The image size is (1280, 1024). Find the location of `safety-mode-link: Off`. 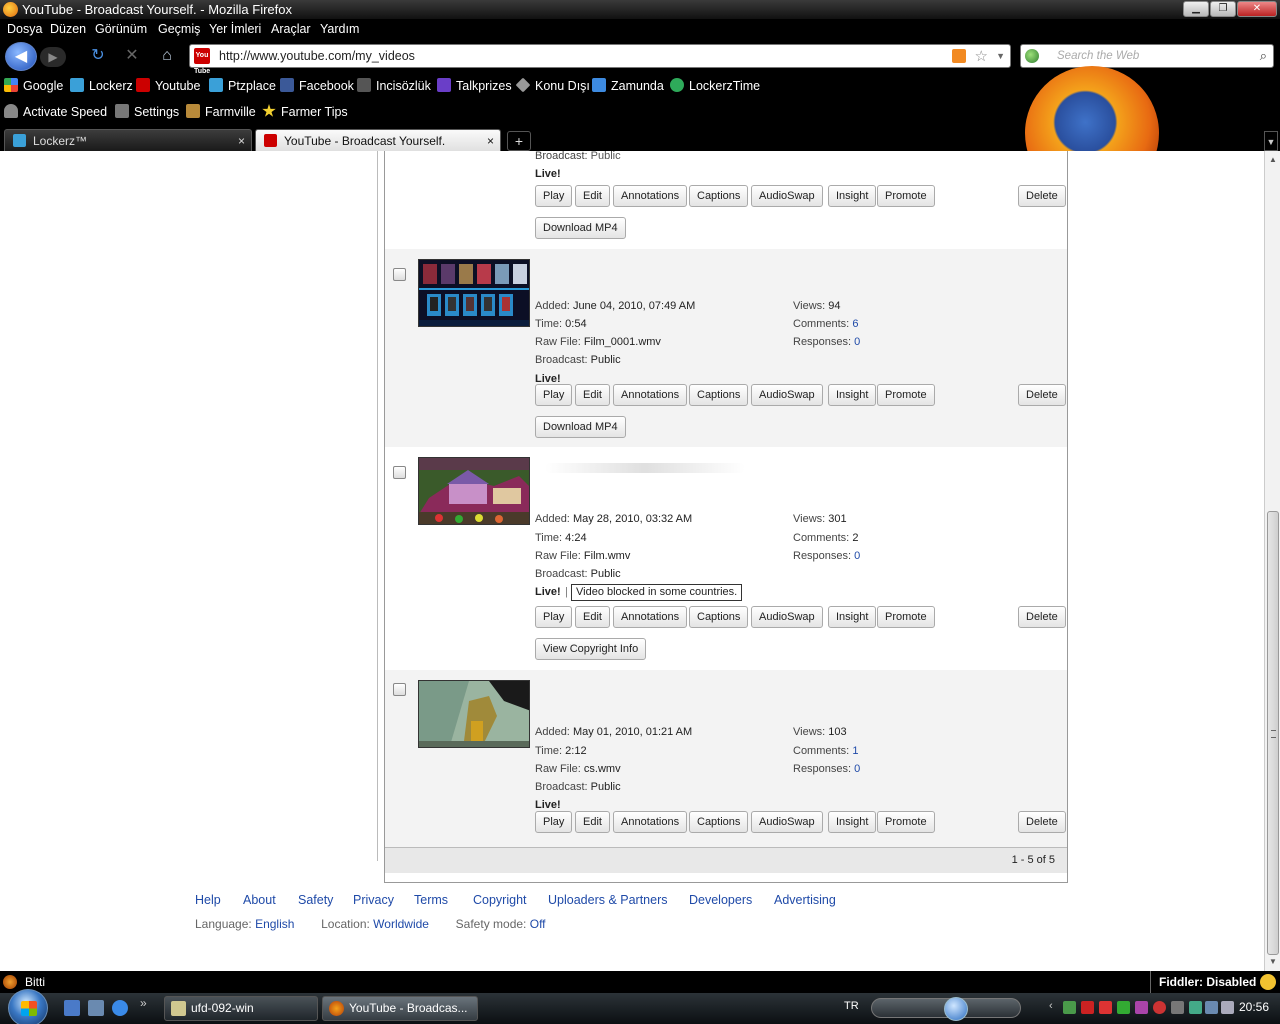

safety-mode-link: Off is located at coordinates (538, 924).